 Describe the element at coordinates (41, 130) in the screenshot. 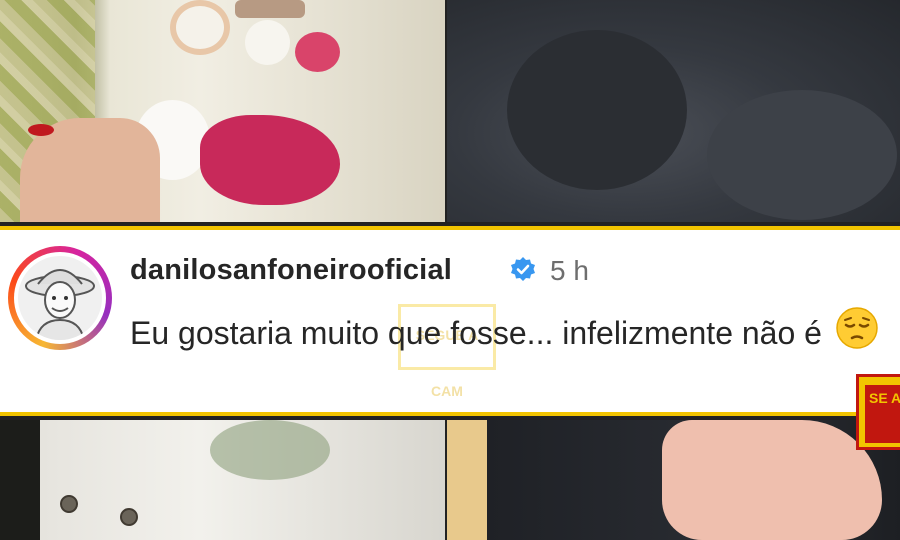

I see `red-nail` at that location.